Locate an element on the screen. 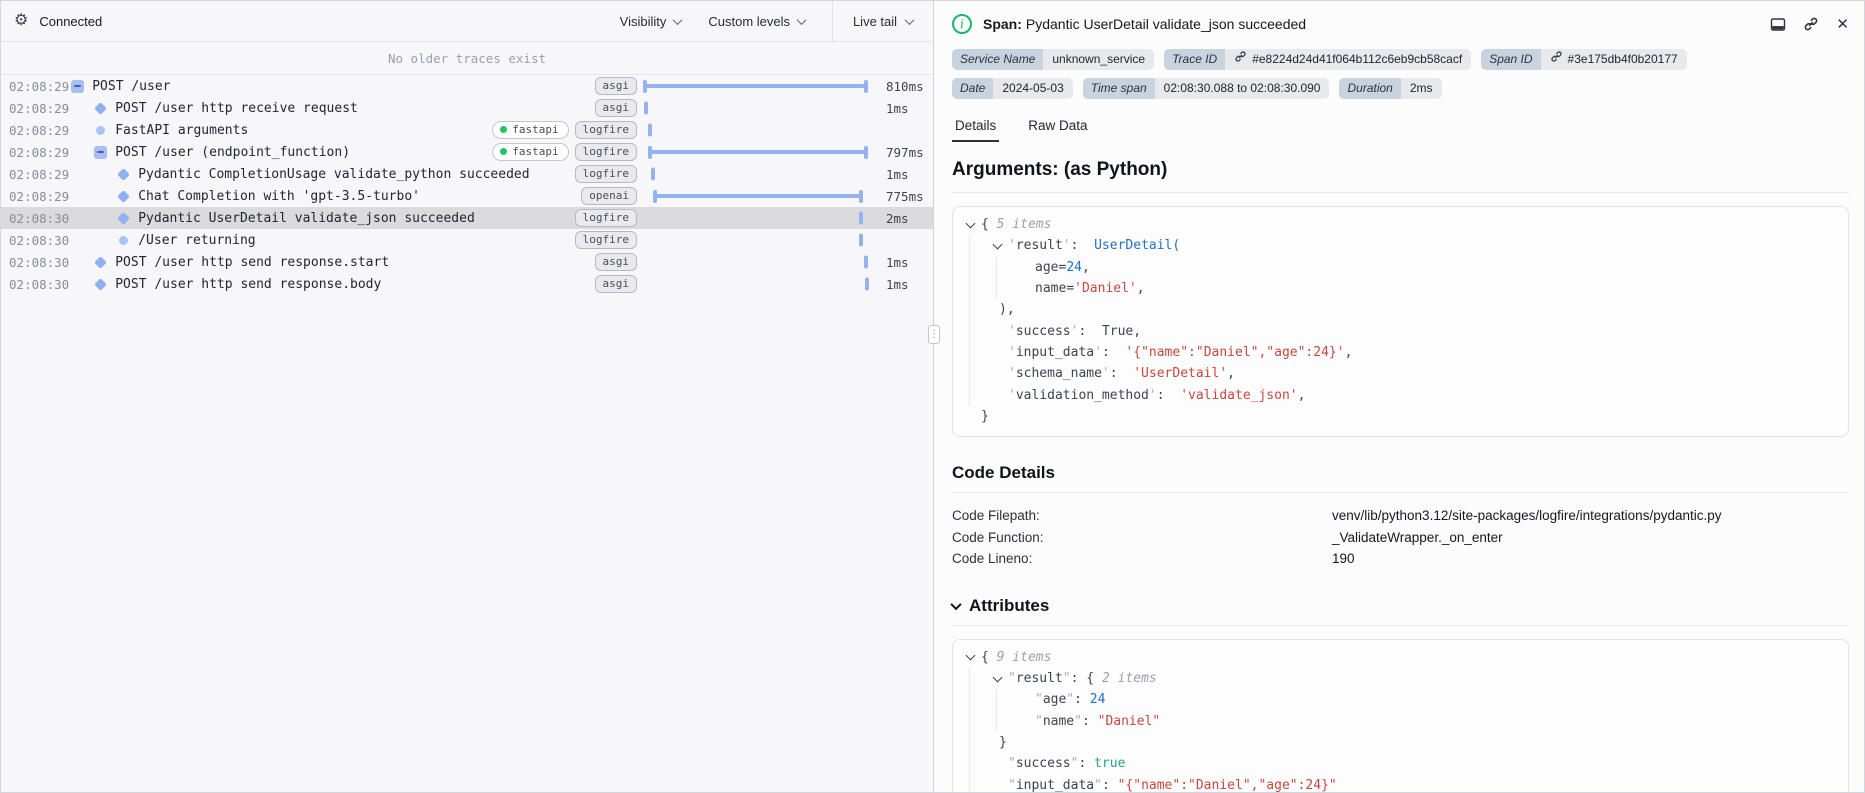 The width and height of the screenshot is (1865, 793). code-line: ' result ': UserDetail( is located at coordinates (1400, 246).